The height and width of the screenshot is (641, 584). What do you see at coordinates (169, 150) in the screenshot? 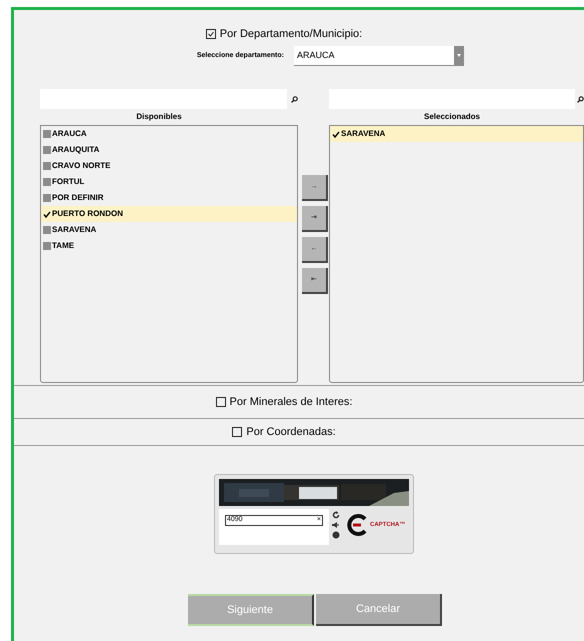
I see `list-item: ARAUQUITA` at bounding box center [169, 150].